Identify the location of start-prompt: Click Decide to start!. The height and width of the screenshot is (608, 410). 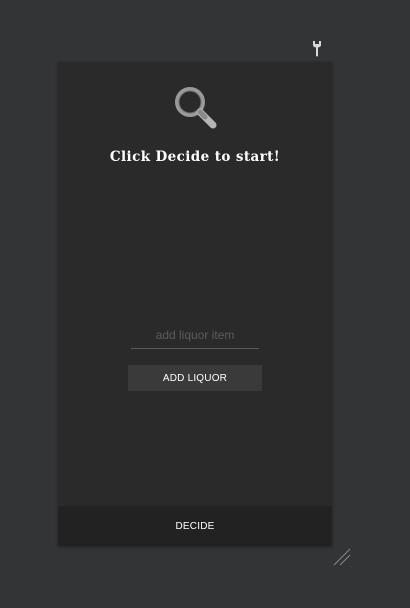
(195, 157).